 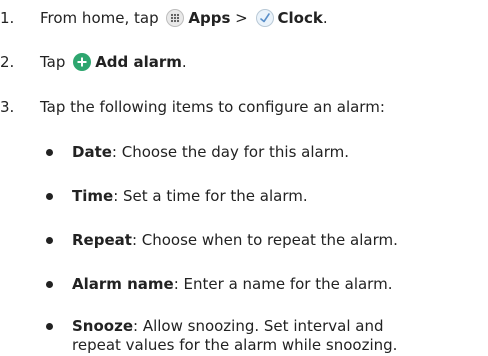 What do you see at coordinates (53, 62) in the screenshot?
I see `step-2-prefix: Tap` at bounding box center [53, 62].